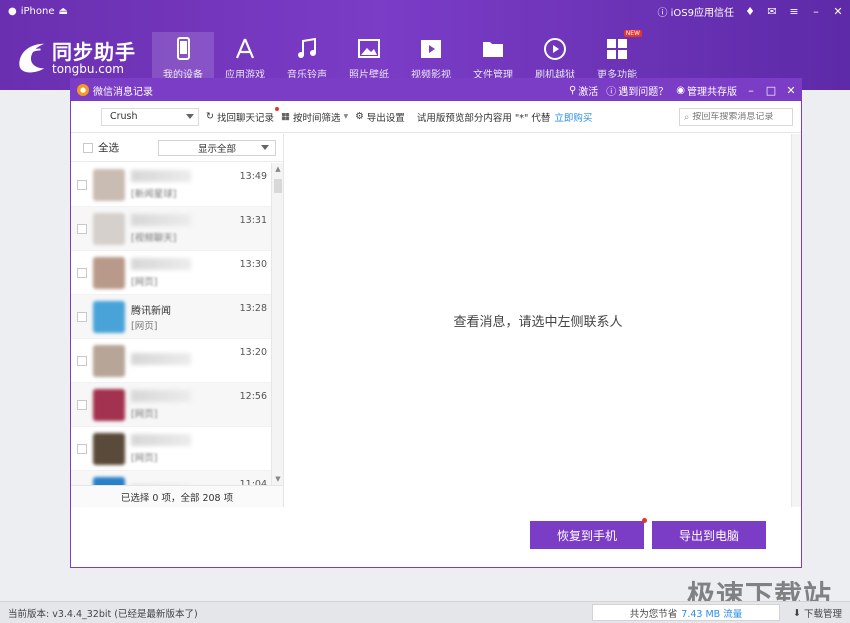 The image size is (850, 623). I want to click on recover-chat-label: 找回聊天记录, so click(245, 118).